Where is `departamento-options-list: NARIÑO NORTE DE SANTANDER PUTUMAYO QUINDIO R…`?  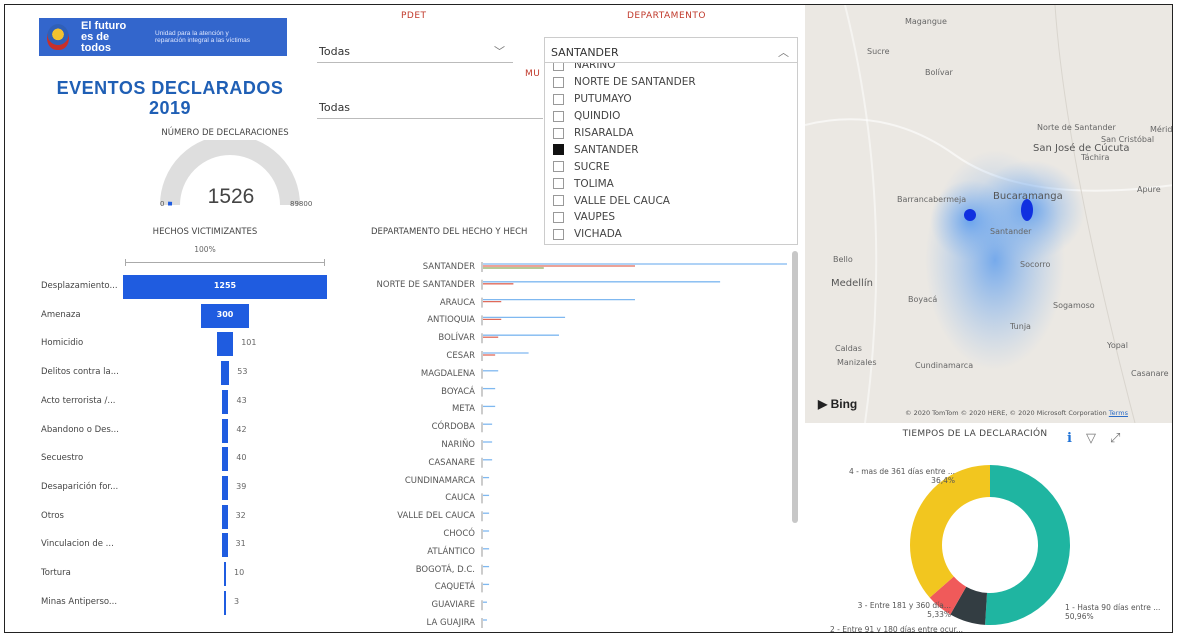 departamento-options-list: NARIÑO NORTE DE SANTANDER PUTUMAYO QUINDIO R… is located at coordinates (671, 154).